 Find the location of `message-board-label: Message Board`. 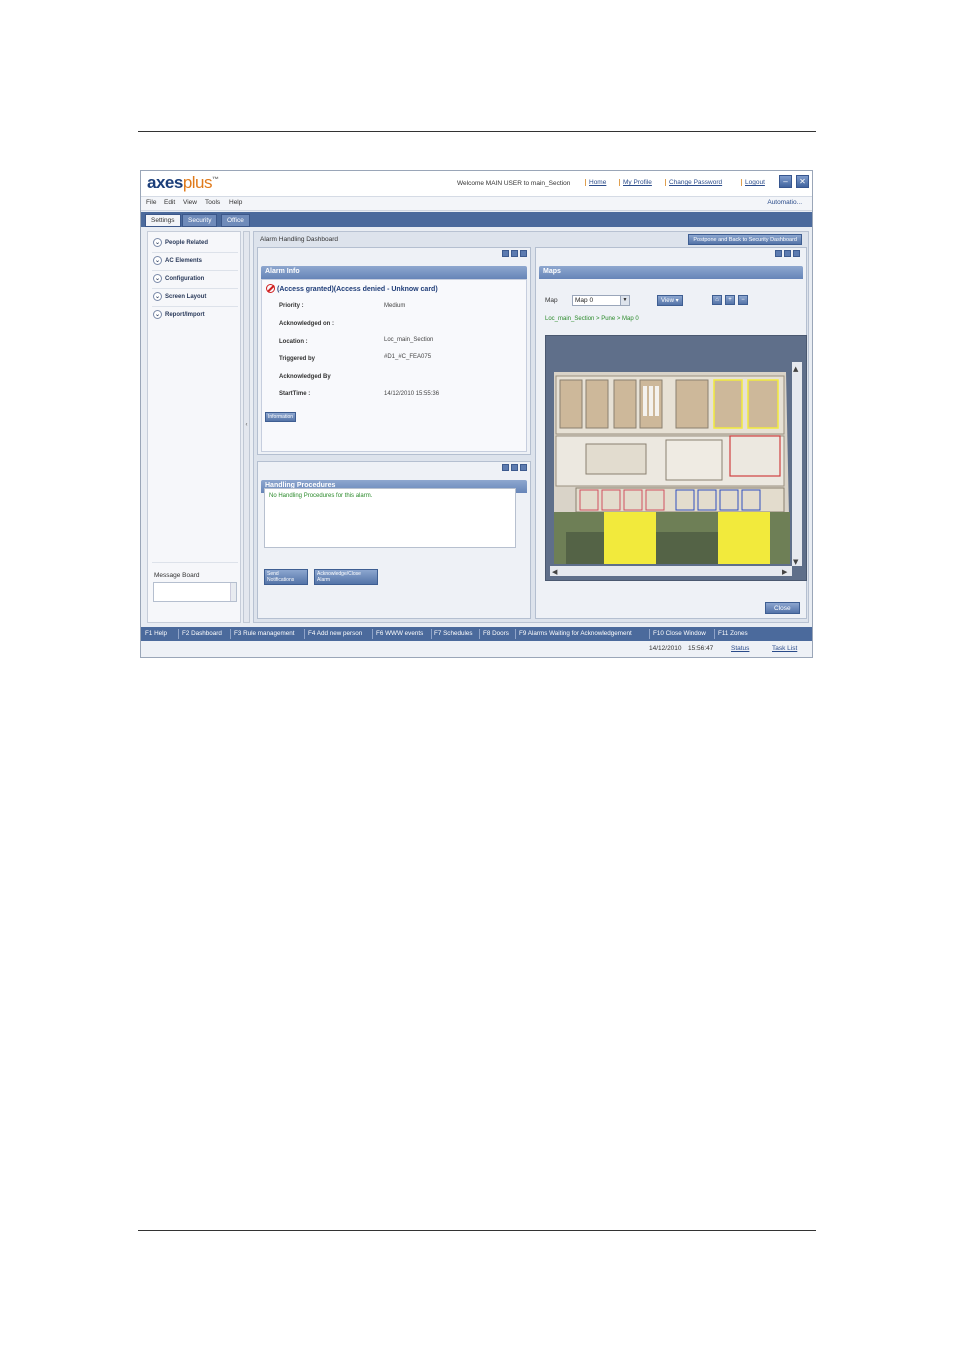

message-board-label: Message Board is located at coordinates (177, 575).